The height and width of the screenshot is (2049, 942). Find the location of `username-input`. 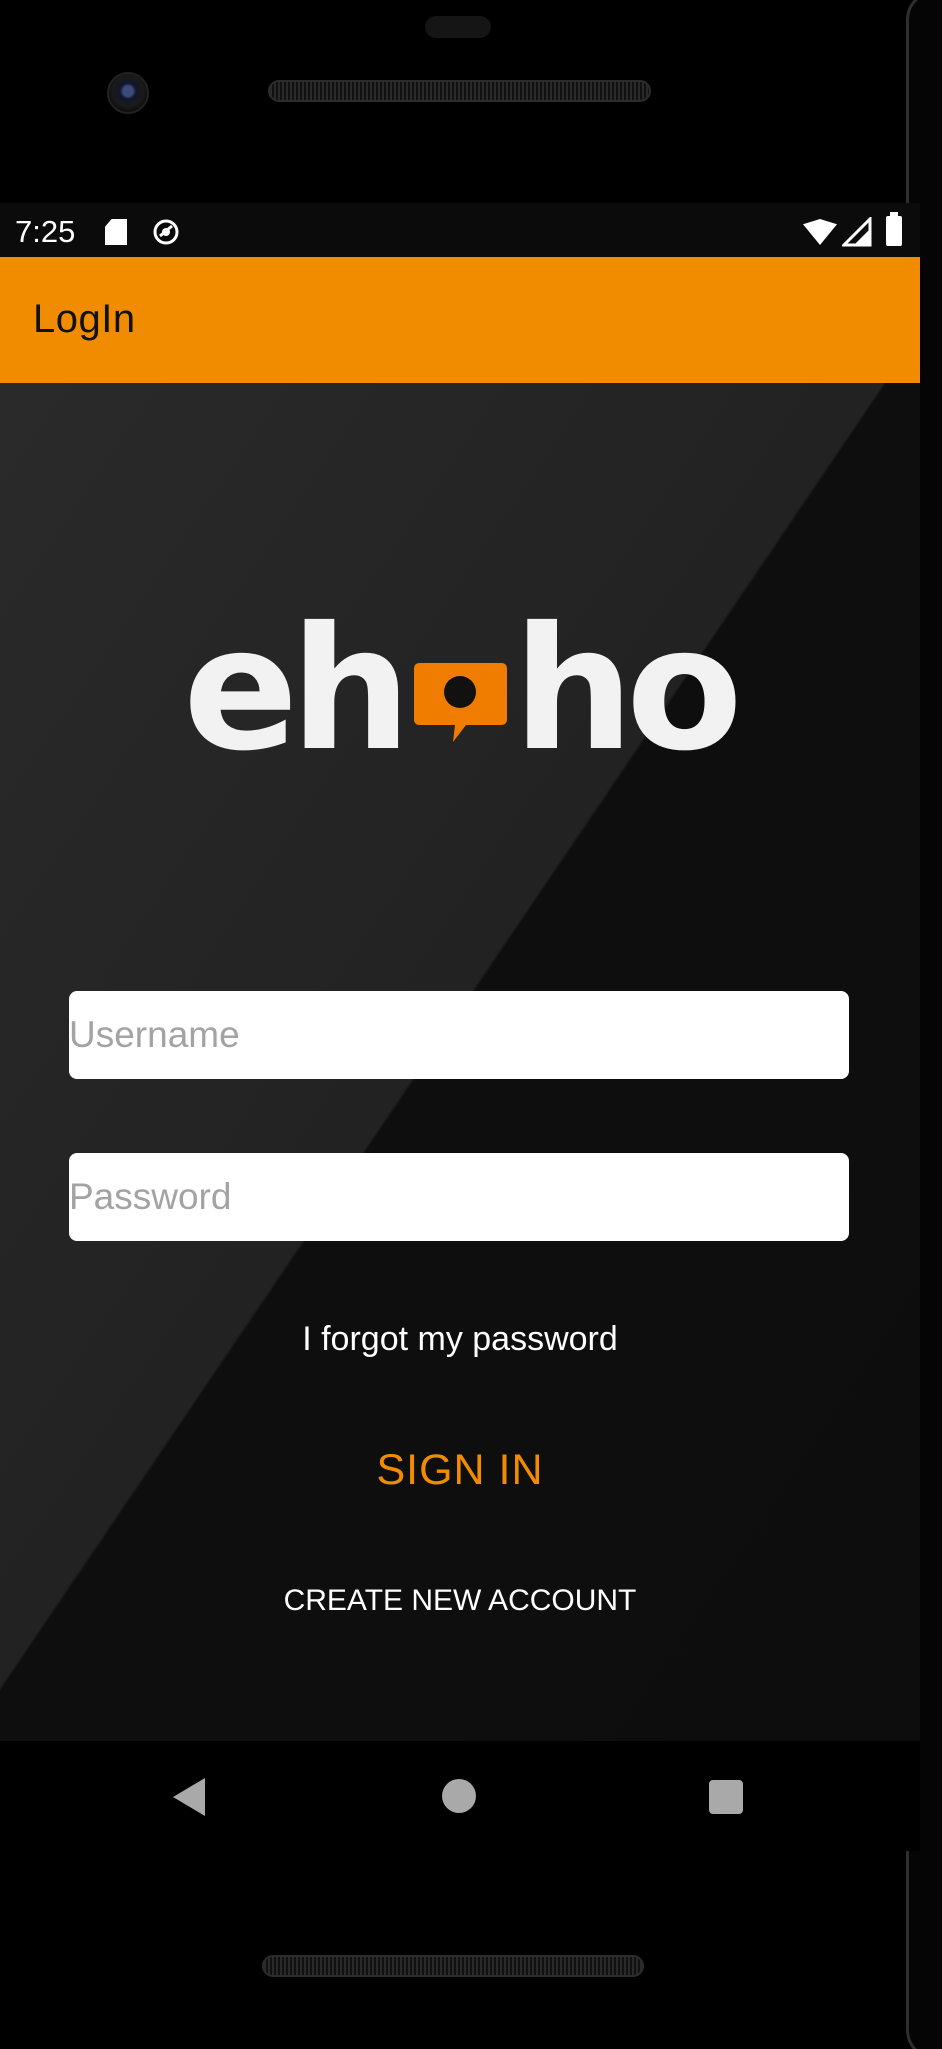

username-input is located at coordinates (459, 1035).